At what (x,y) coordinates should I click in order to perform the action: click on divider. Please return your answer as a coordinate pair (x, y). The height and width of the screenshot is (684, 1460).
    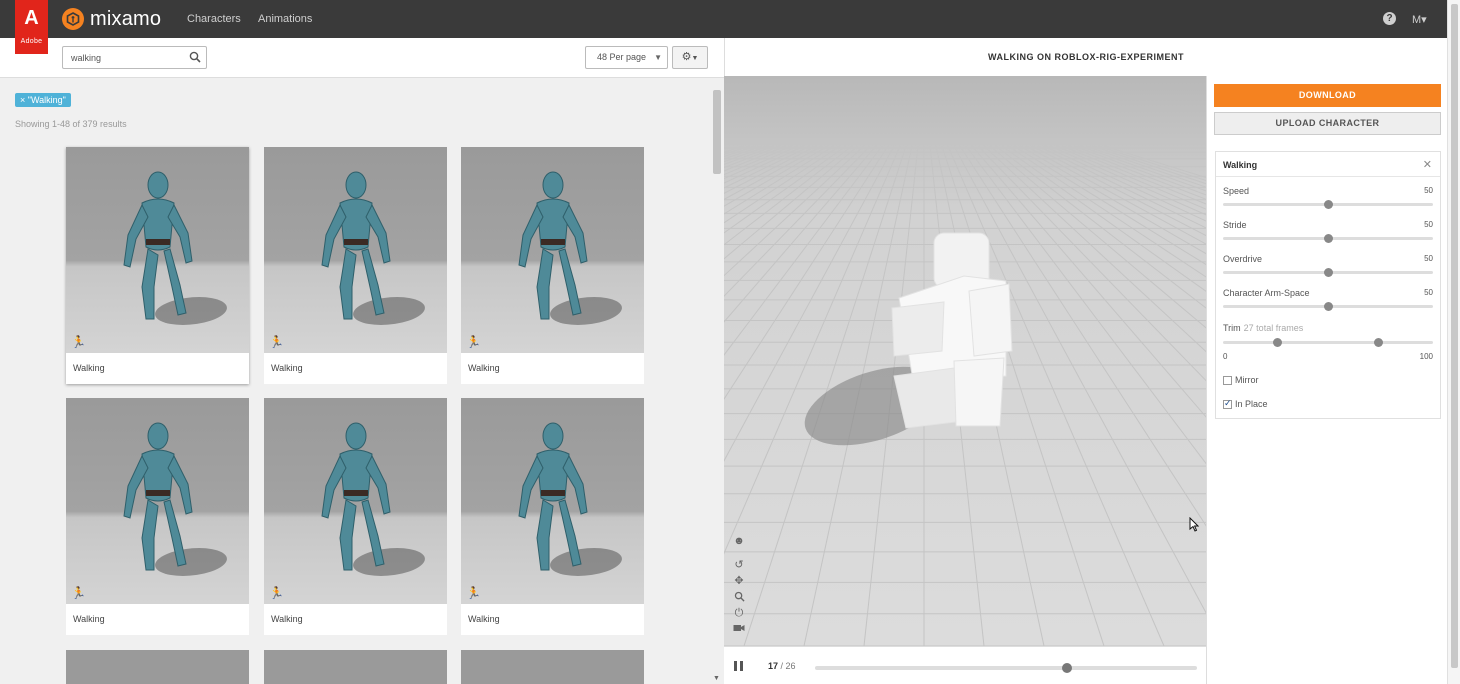
    Looking at the image, I should click on (1328, 176).